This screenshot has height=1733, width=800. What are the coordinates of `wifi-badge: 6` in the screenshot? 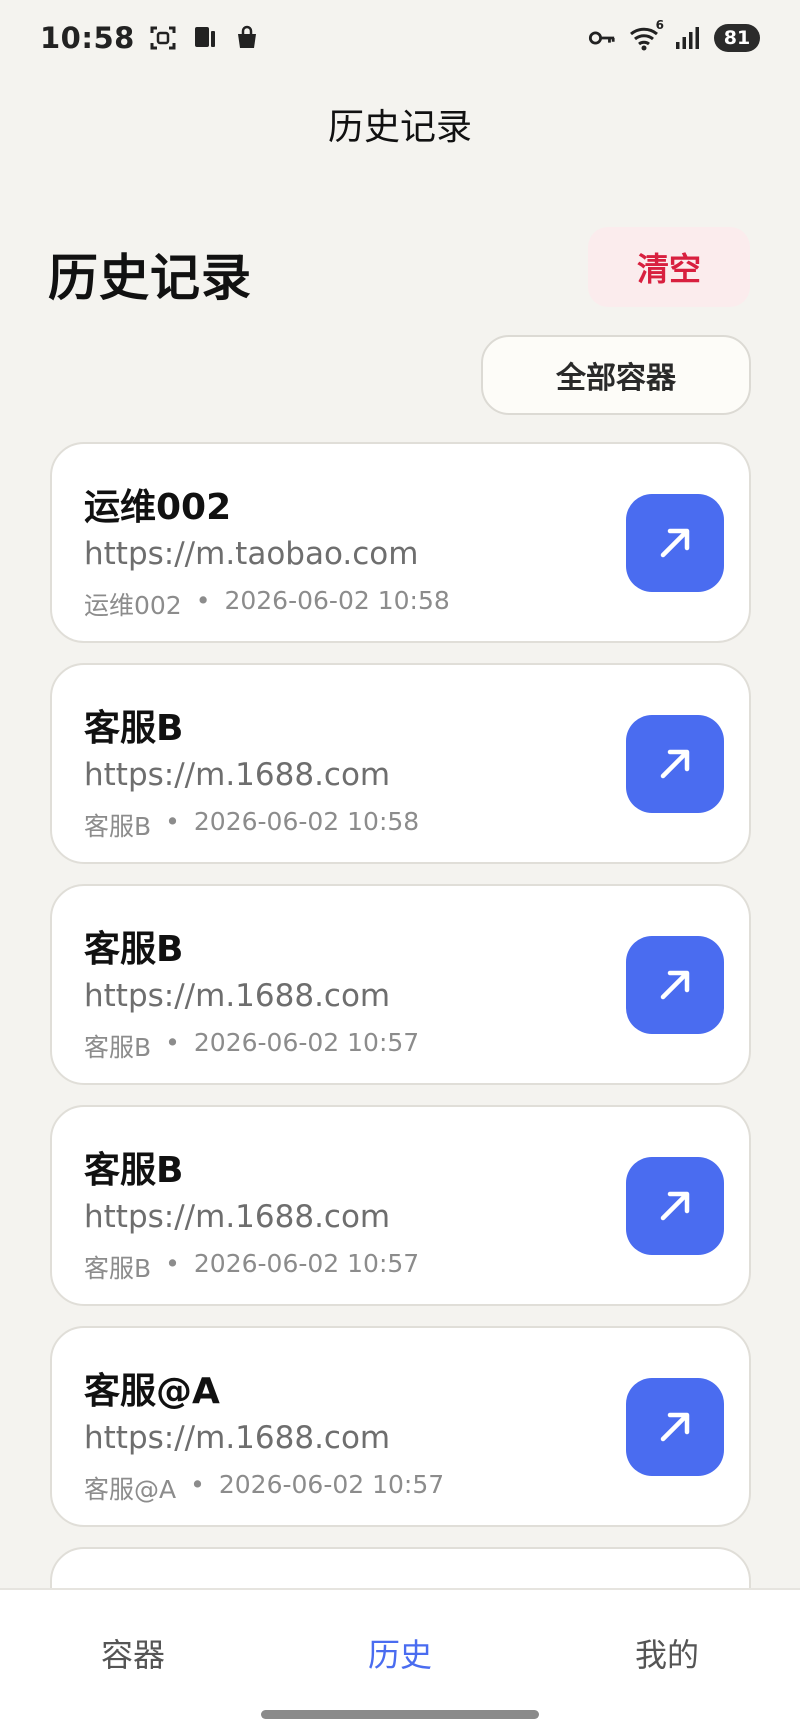 It's located at (659, 25).